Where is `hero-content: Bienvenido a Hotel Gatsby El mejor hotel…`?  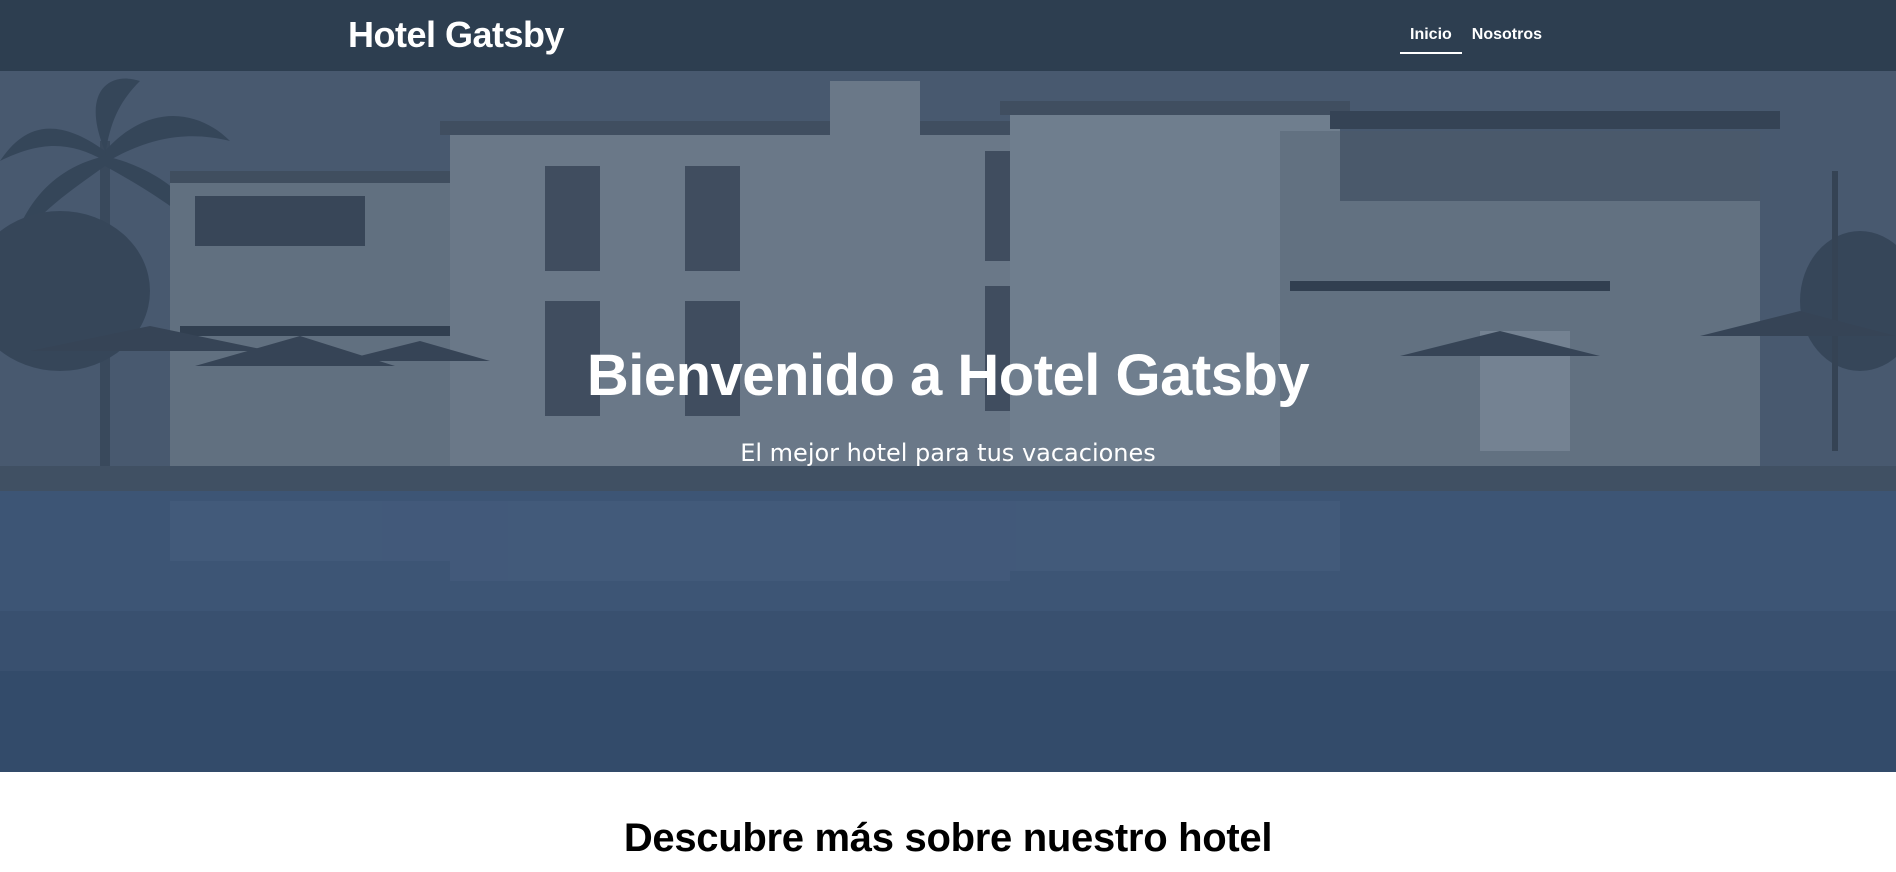 hero-content: Bienvenido a Hotel Gatsby El mejor hotel… is located at coordinates (948, 404).